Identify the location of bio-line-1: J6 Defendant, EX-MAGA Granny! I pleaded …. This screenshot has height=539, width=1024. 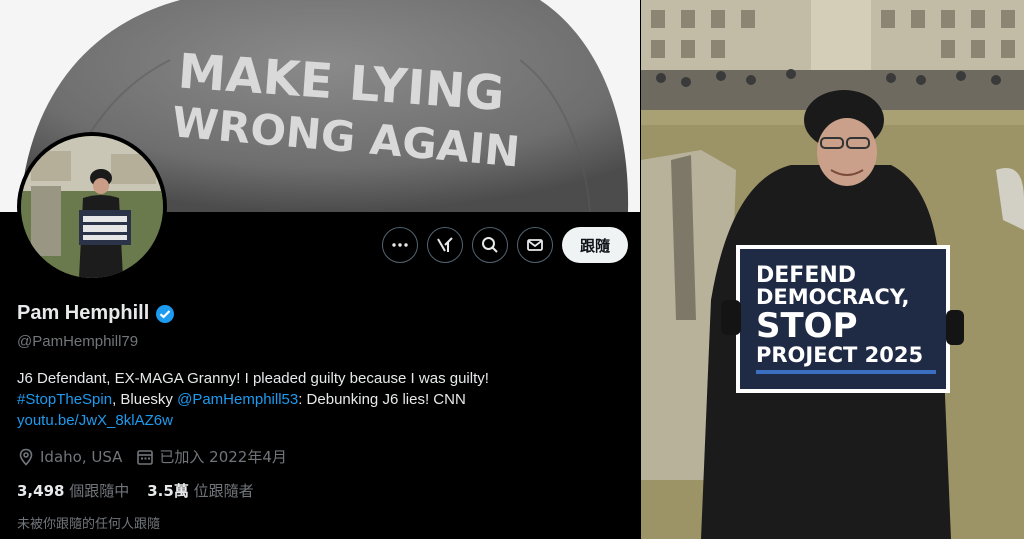
(253, 378).